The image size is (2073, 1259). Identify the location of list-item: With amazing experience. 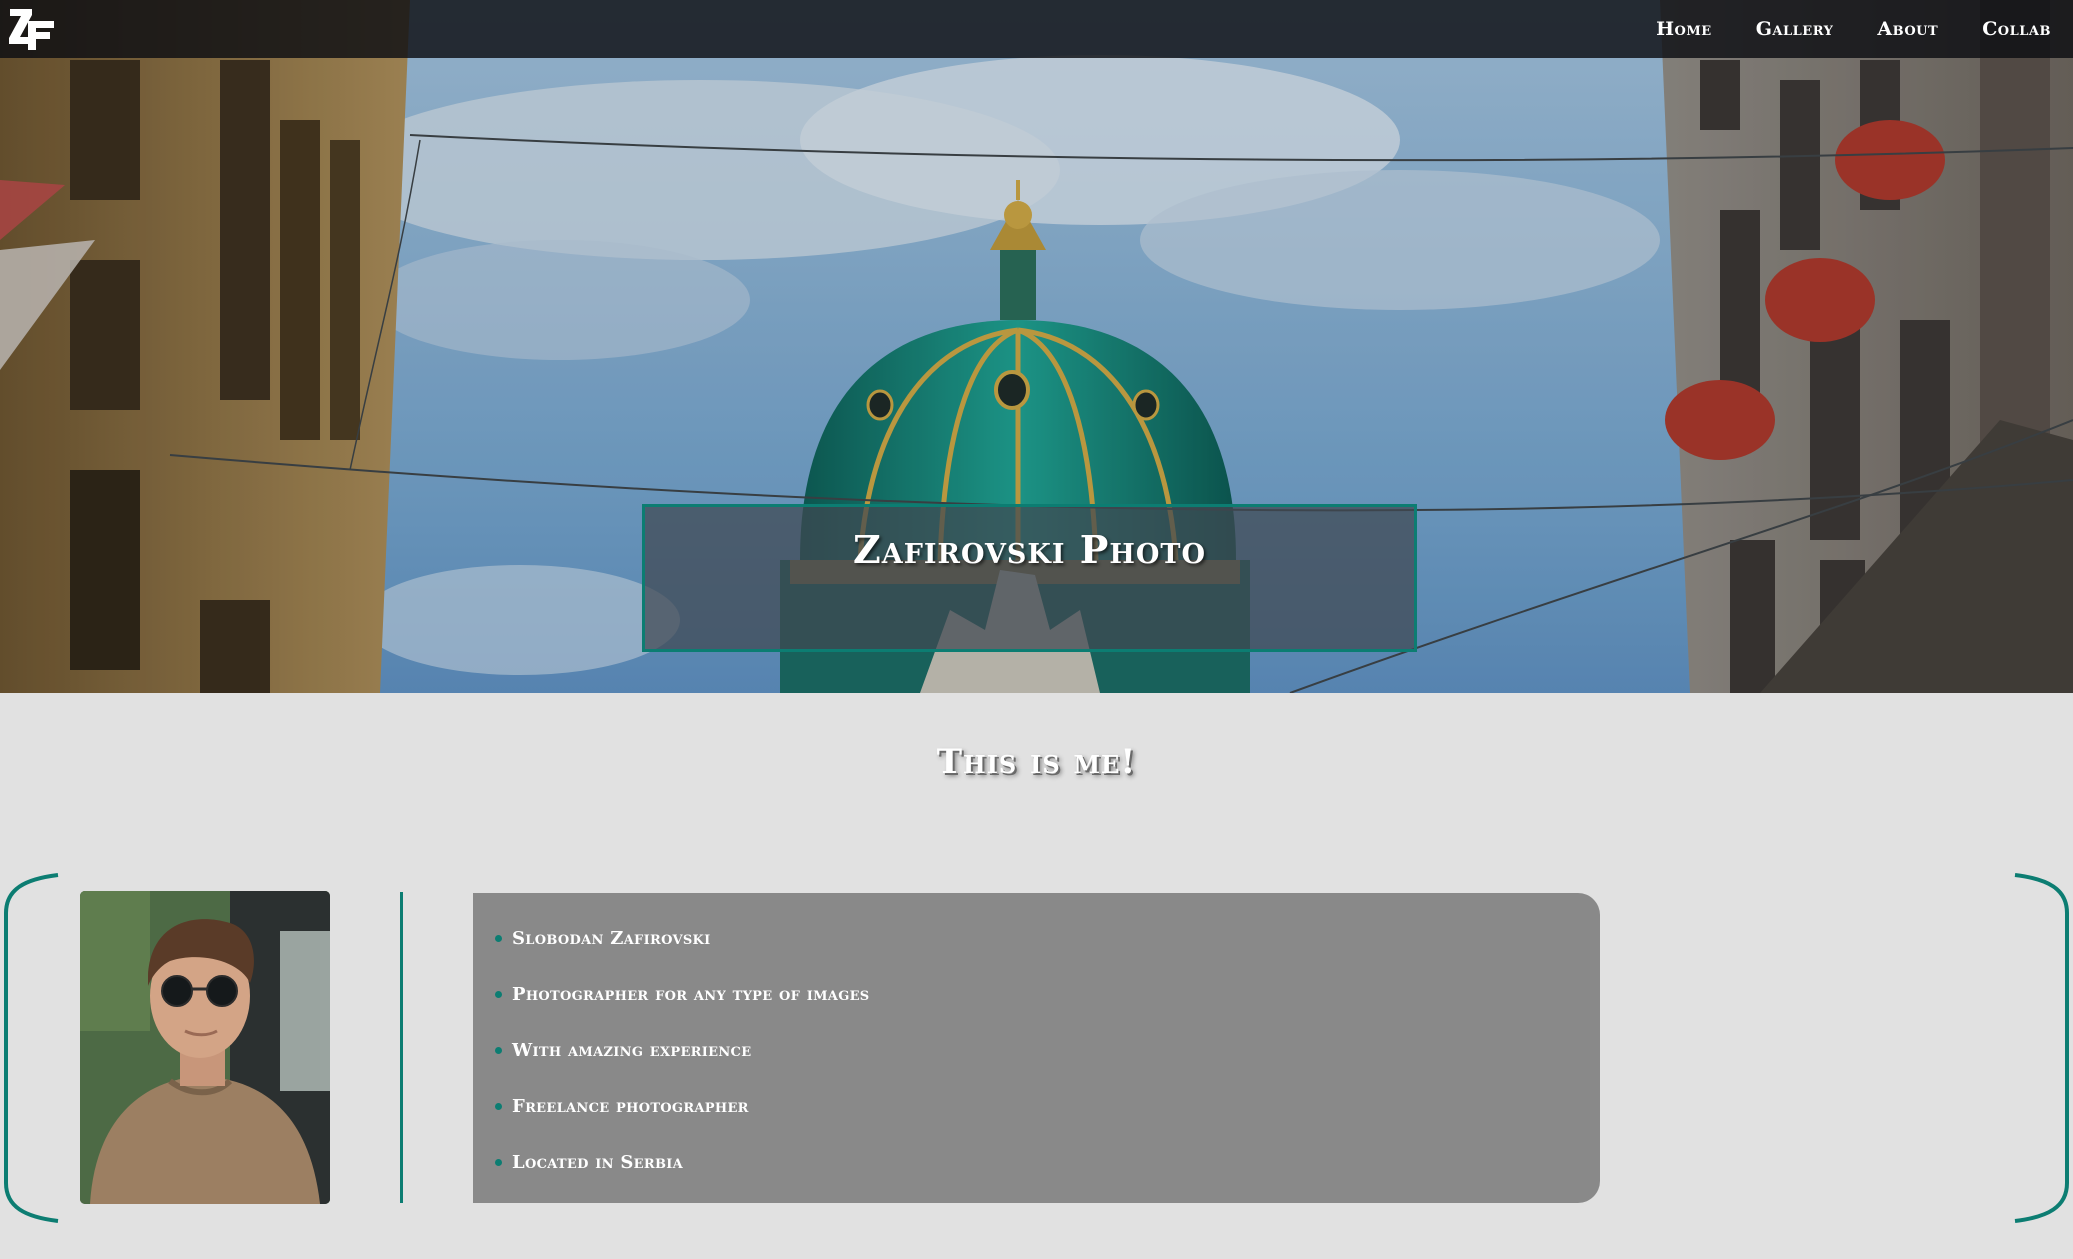
(682, 1050).